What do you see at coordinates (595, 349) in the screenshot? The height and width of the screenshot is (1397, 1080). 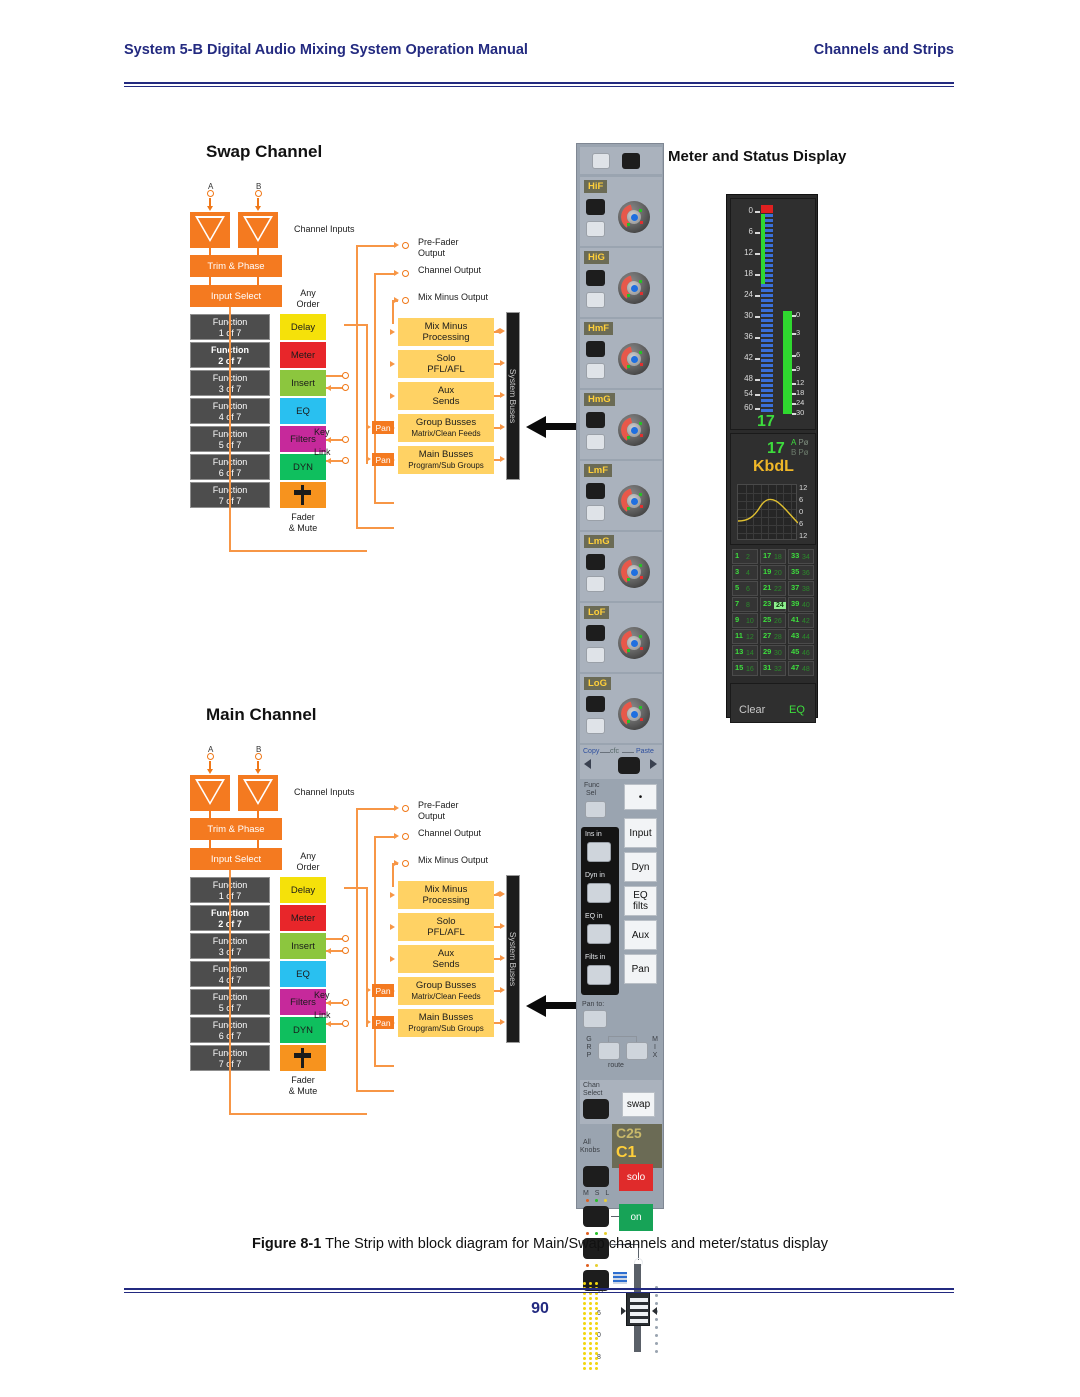 I see `eq-band-hmf-dark-button` at bounding box center [595, 349].